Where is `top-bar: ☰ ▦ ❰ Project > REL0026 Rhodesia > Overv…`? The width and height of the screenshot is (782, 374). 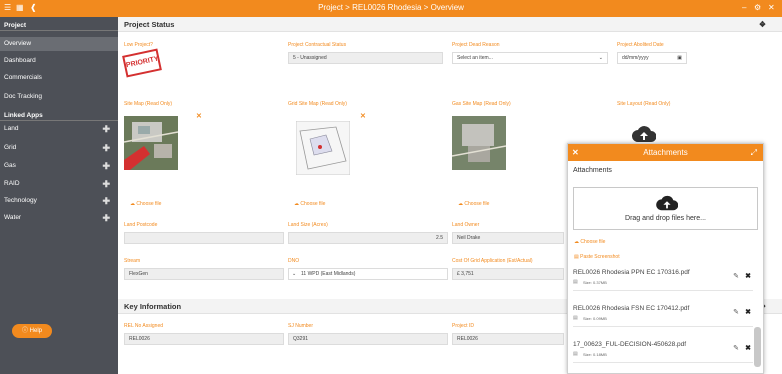 top-bar: ☰ ▦ ❰ Project > REL0026 Rhodesia > Overv… is located at coordinates (391, 8).